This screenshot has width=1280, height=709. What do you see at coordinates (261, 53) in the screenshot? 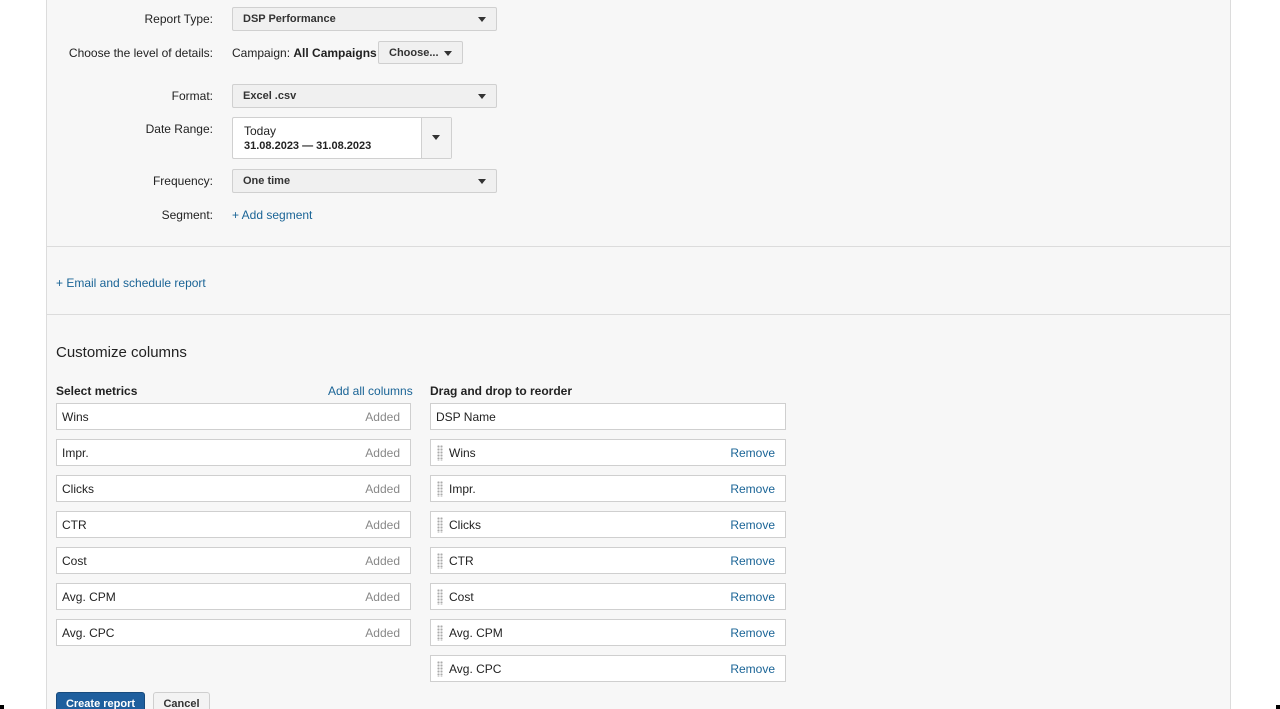
I see `level-prefix: Campaign:` at bounding box center [261, 53].